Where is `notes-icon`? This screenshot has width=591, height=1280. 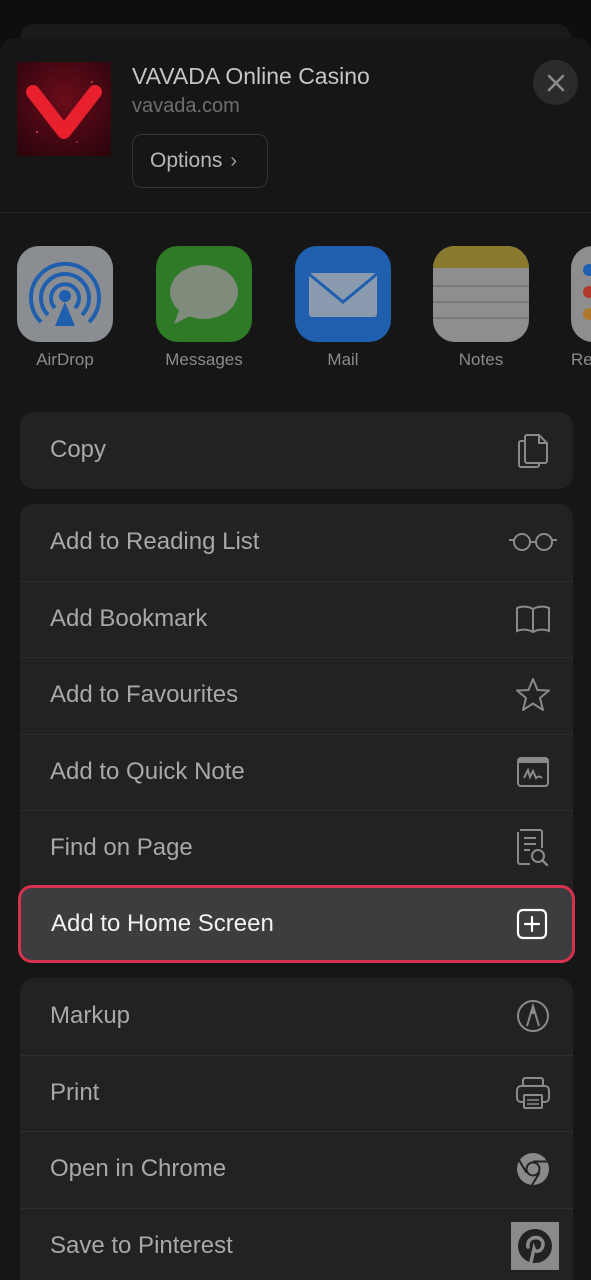
notes-icon is located at coordinates (481, 294).